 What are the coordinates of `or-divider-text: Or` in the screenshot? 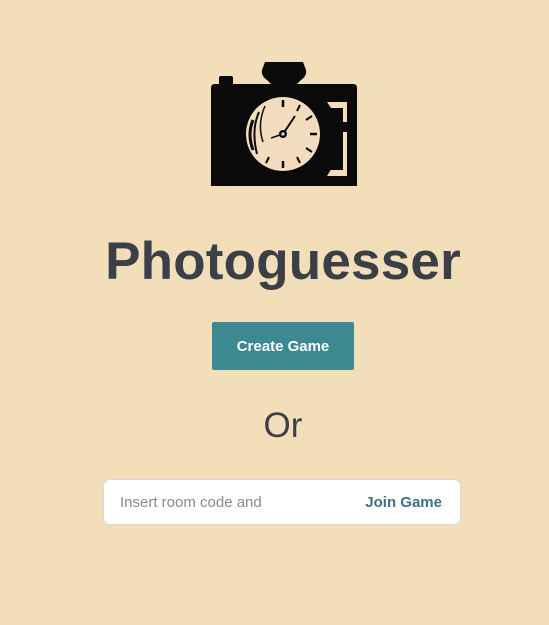 It's located at (283, 425).